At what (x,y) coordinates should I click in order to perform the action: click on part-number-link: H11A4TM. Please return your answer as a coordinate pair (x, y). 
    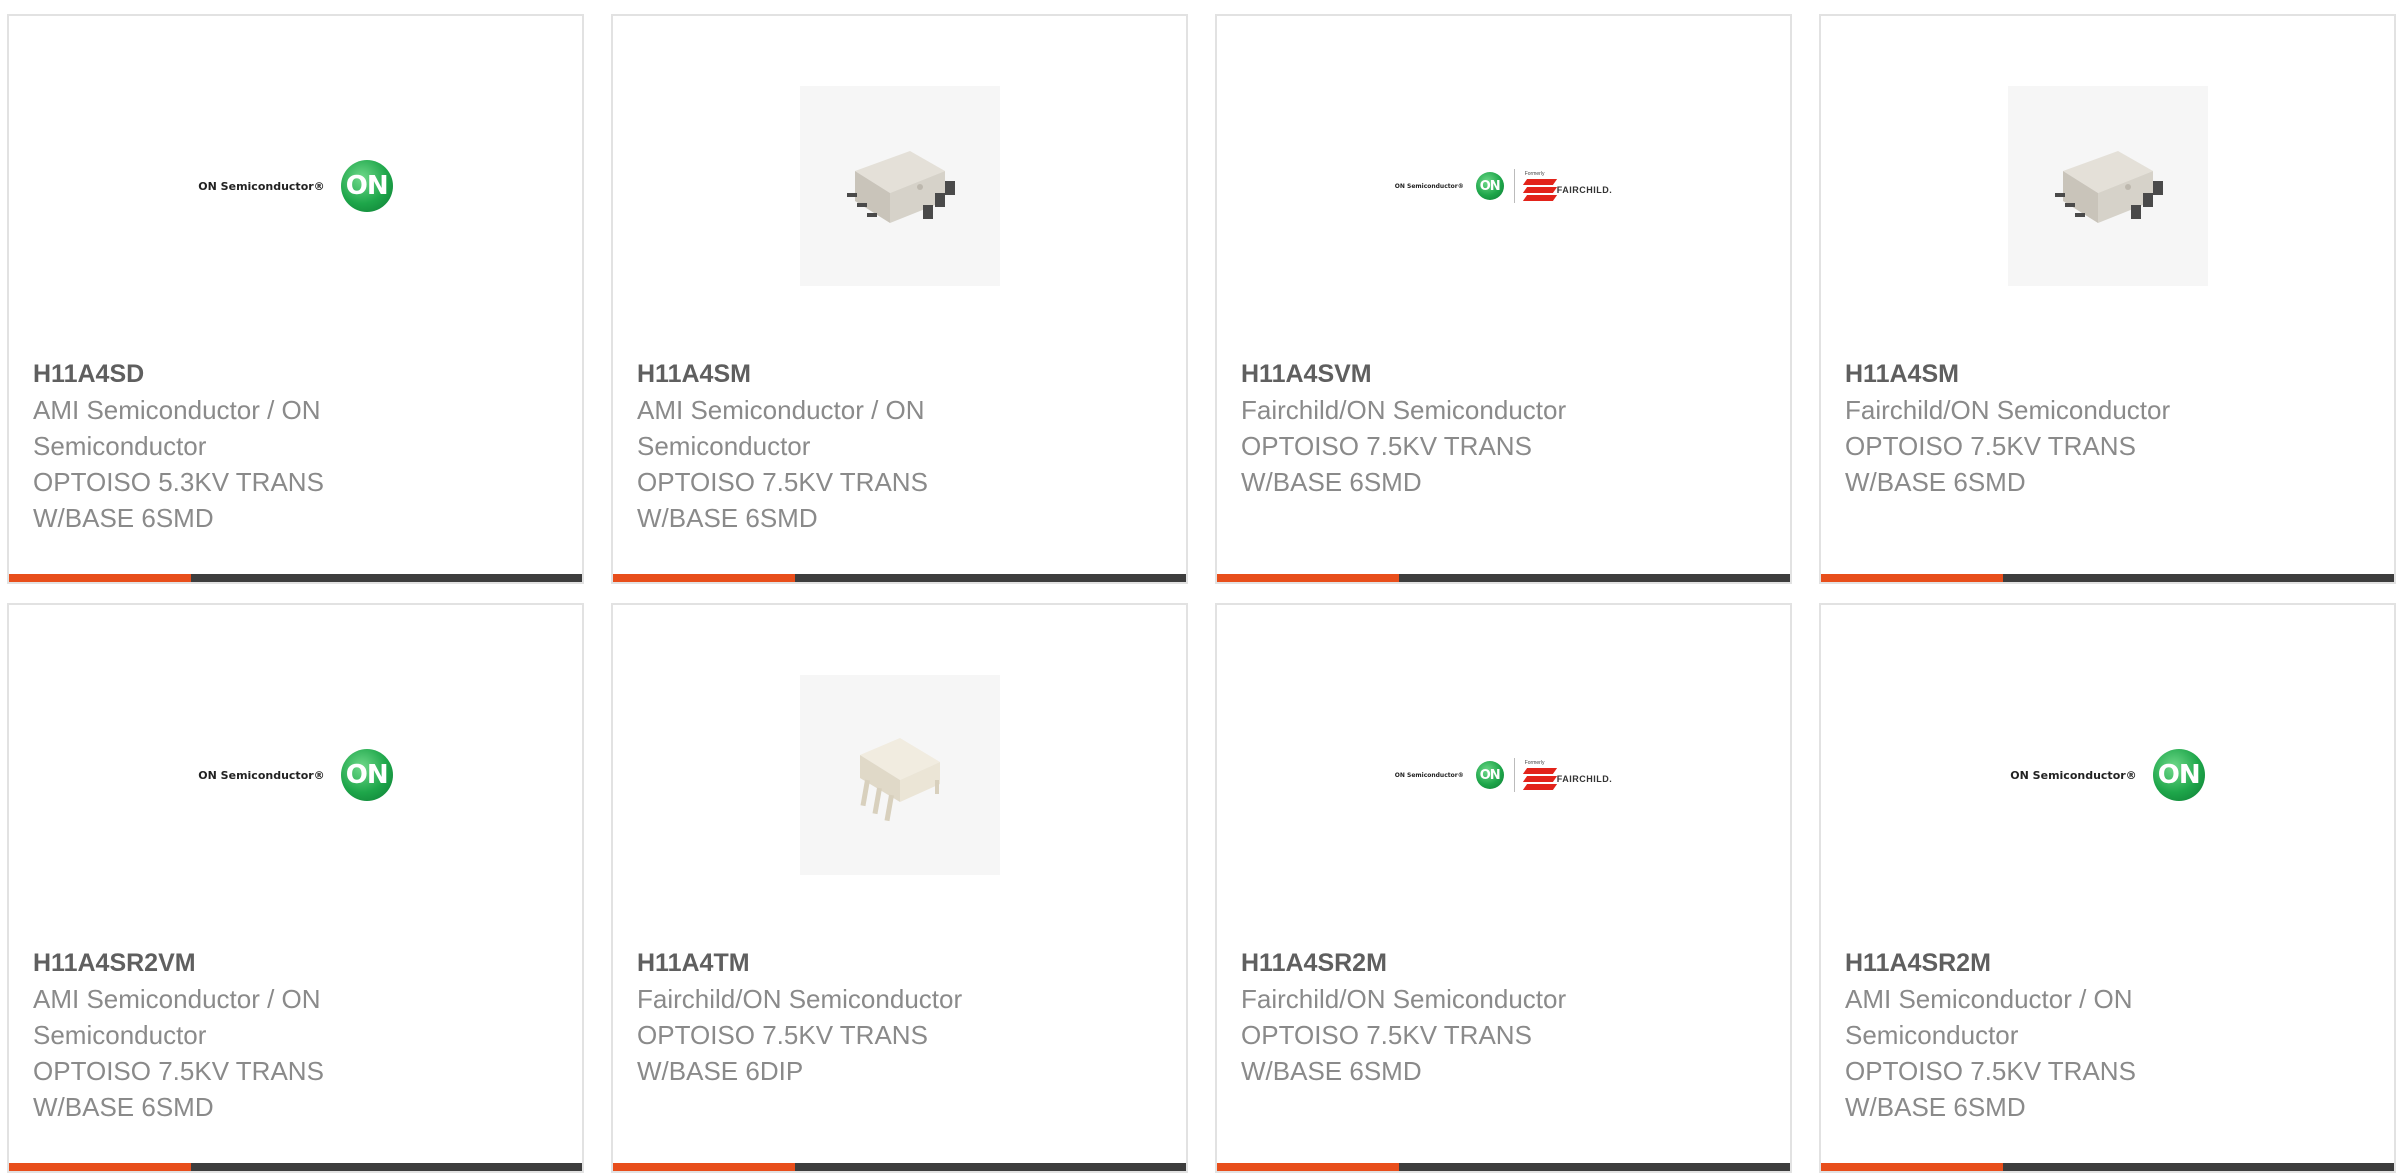
    Looking at the image, I should click on (899, 963).